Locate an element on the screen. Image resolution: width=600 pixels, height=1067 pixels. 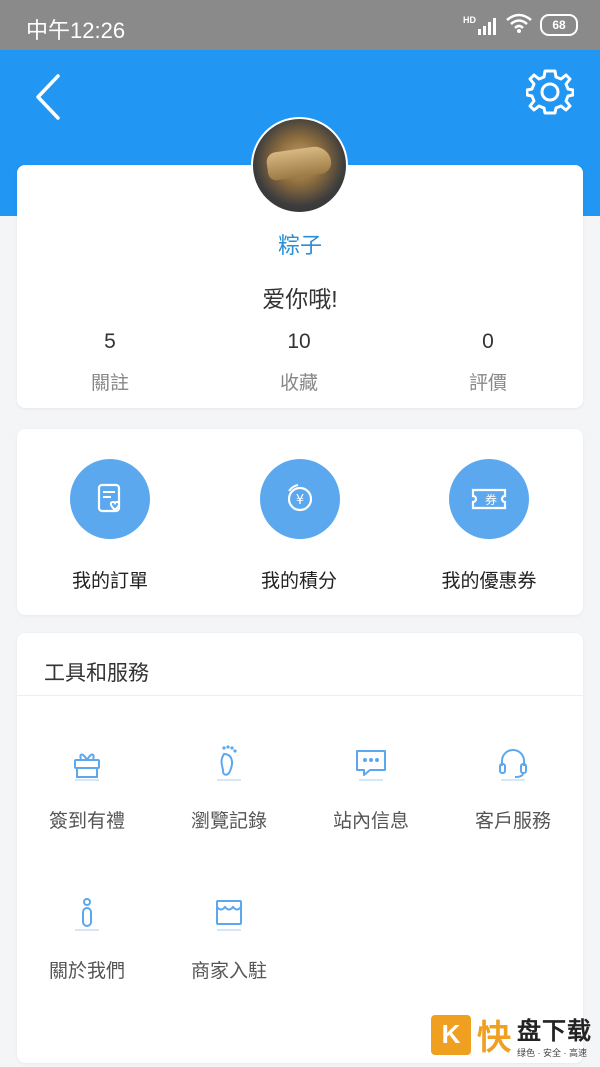
signal-icon: HD is located at coordinates (480, 25).